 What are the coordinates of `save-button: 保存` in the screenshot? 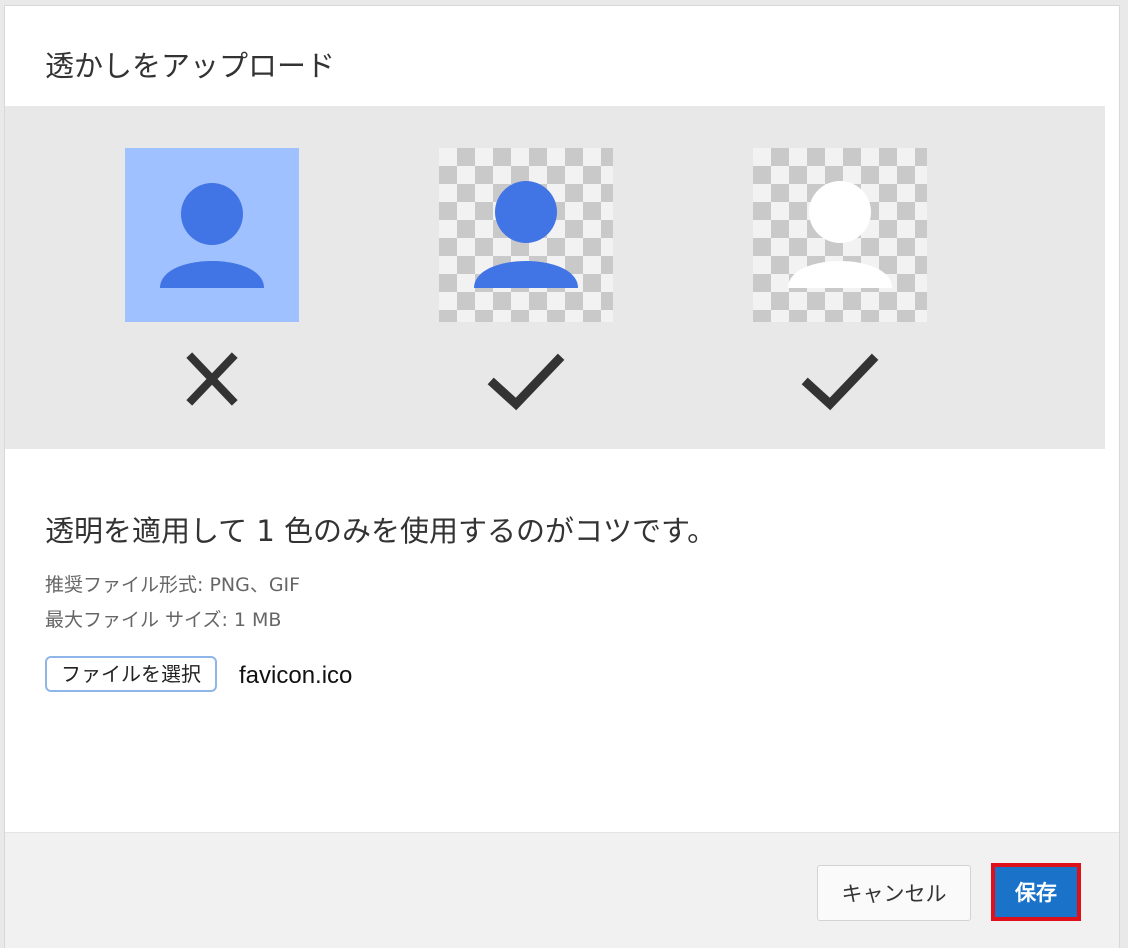 It's located at (1036, 892).